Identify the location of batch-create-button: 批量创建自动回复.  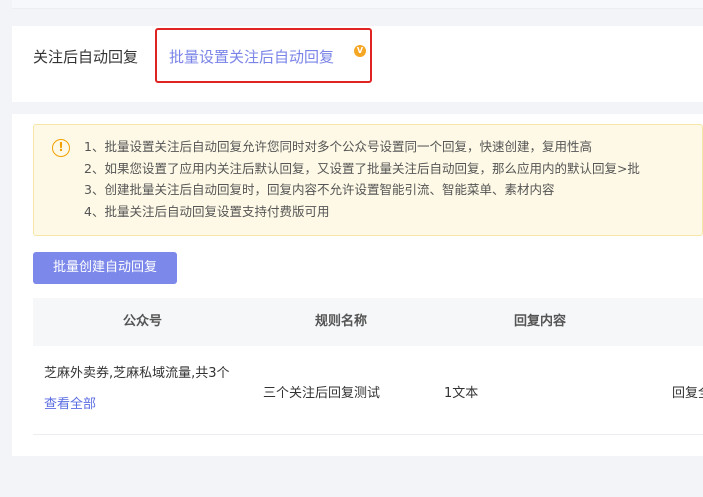
(105, 268).